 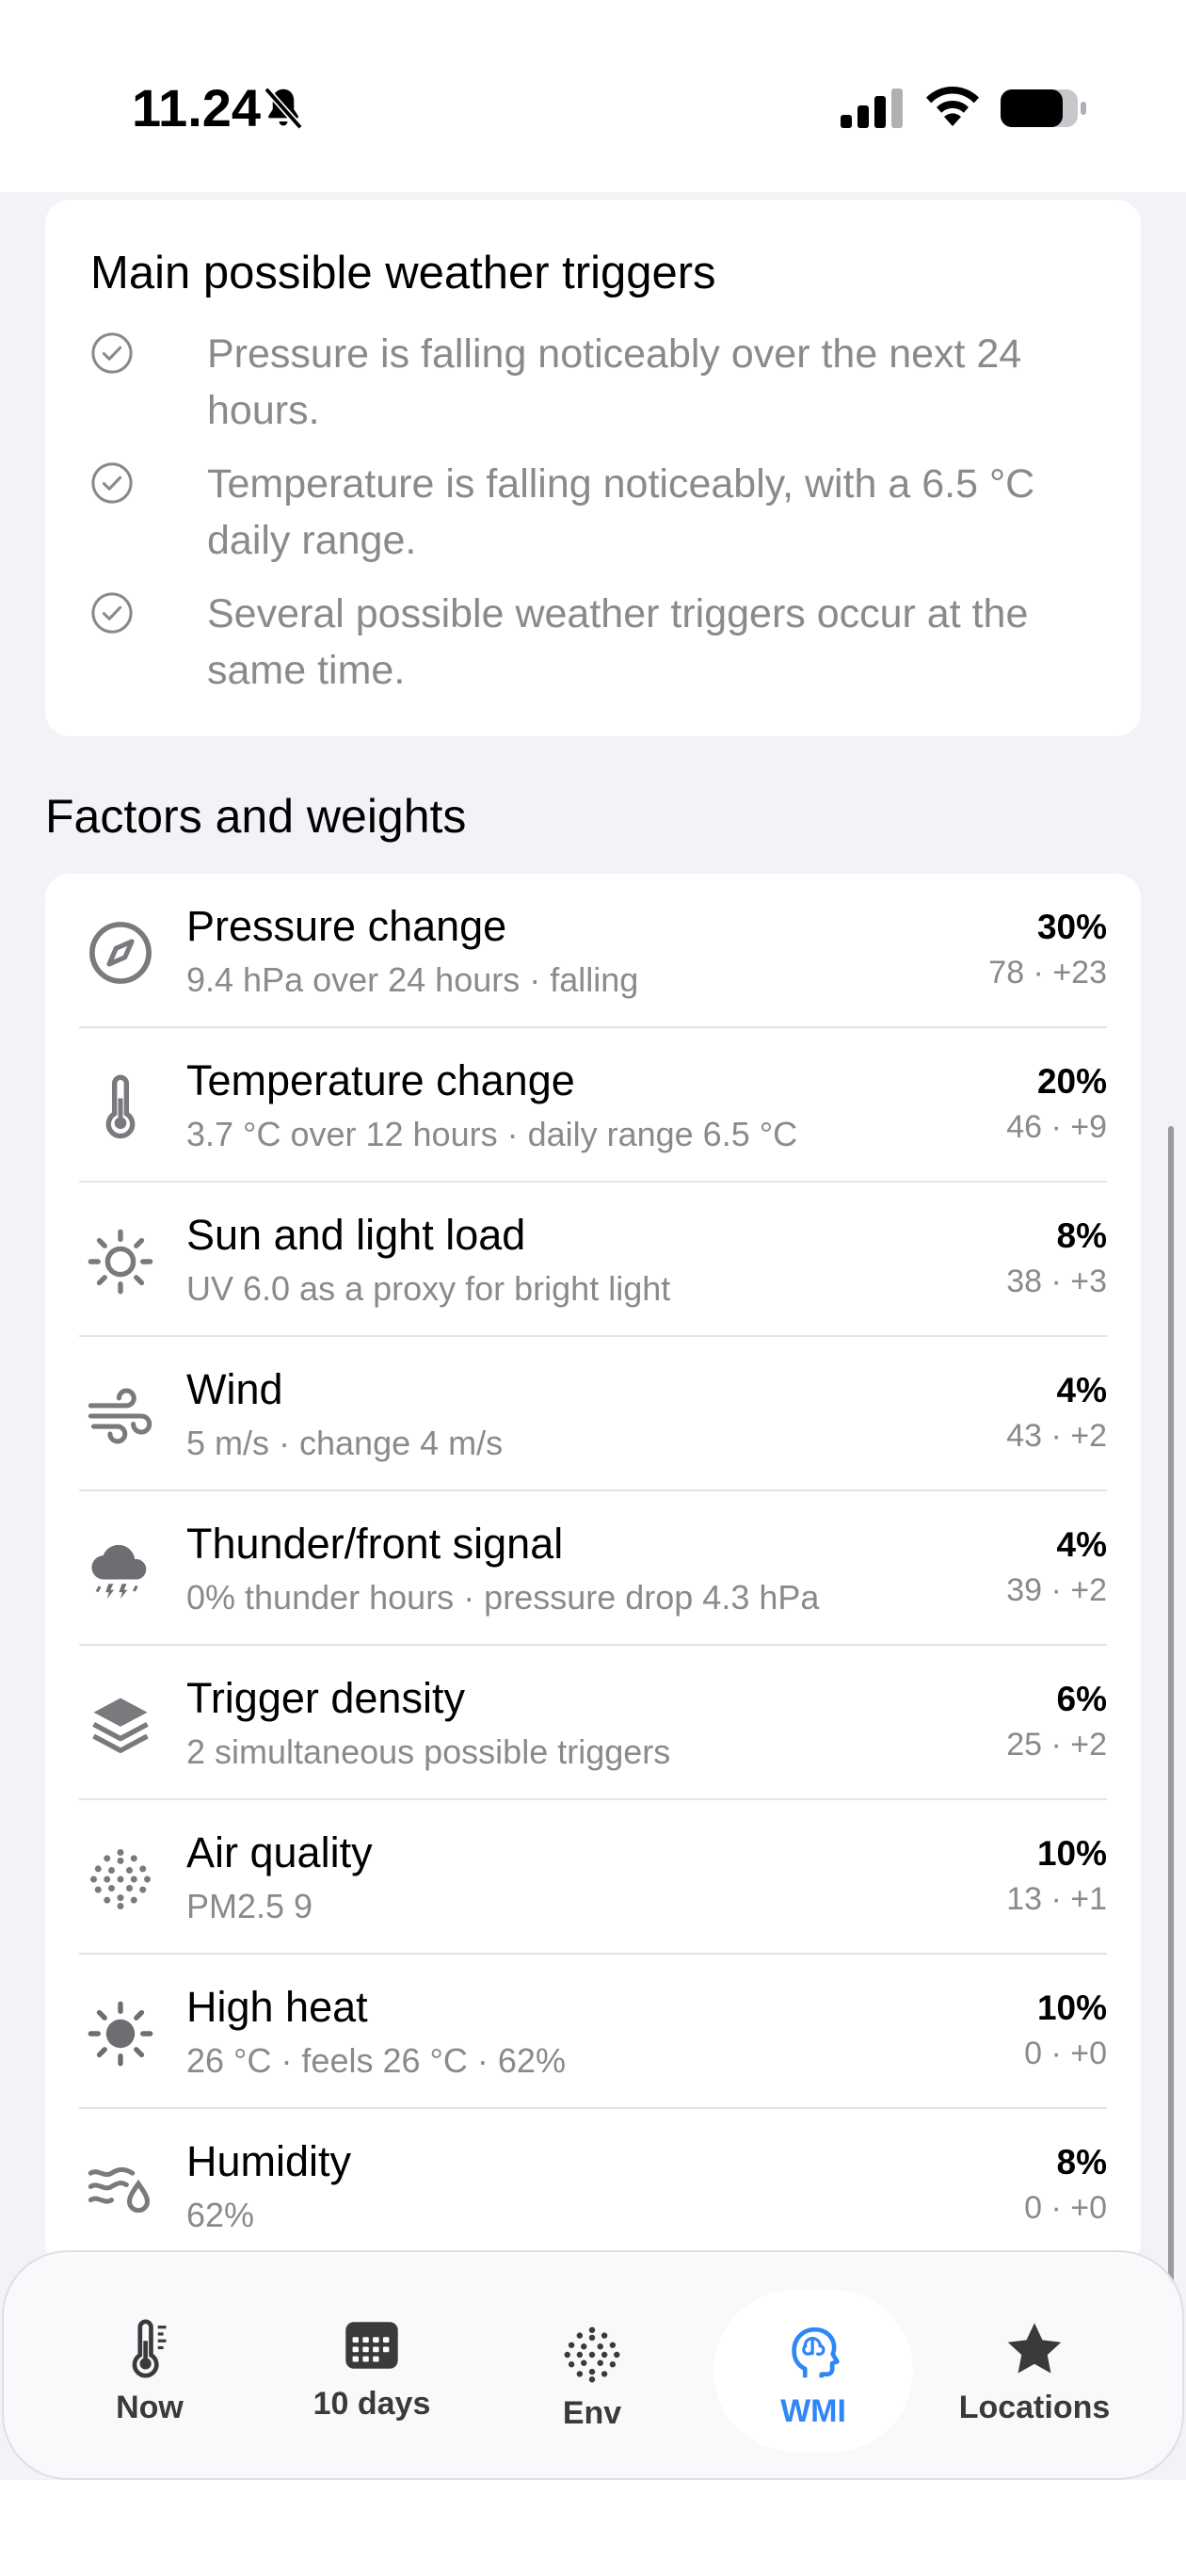 I want to click on tab-now: Now, so click(x=149, y=2365).